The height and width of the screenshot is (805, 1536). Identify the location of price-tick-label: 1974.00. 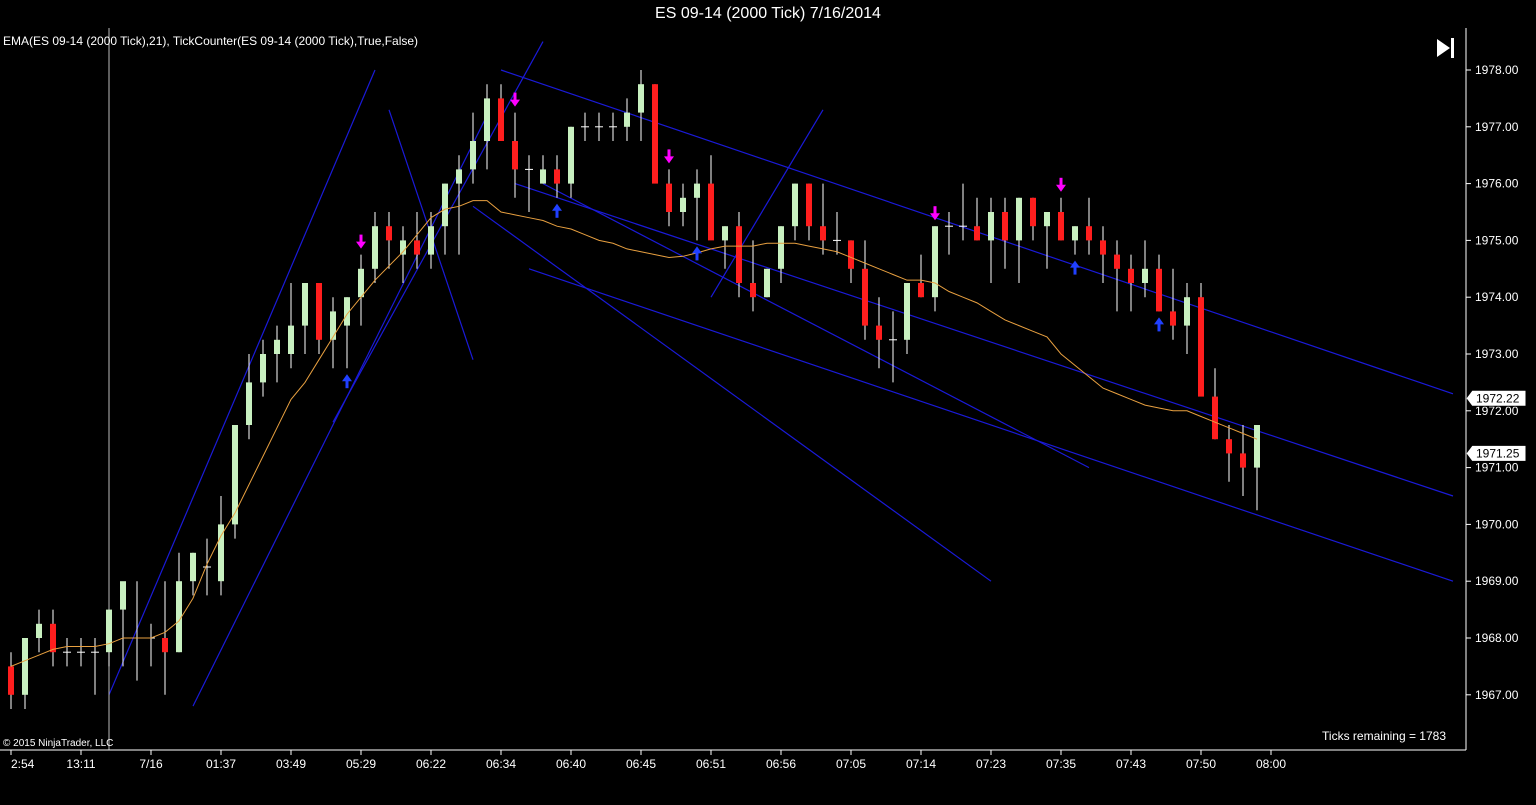
(1497, 297).